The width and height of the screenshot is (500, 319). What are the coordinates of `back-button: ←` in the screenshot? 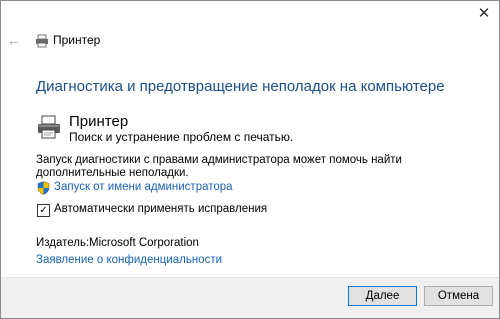 It's located at (15, 40).